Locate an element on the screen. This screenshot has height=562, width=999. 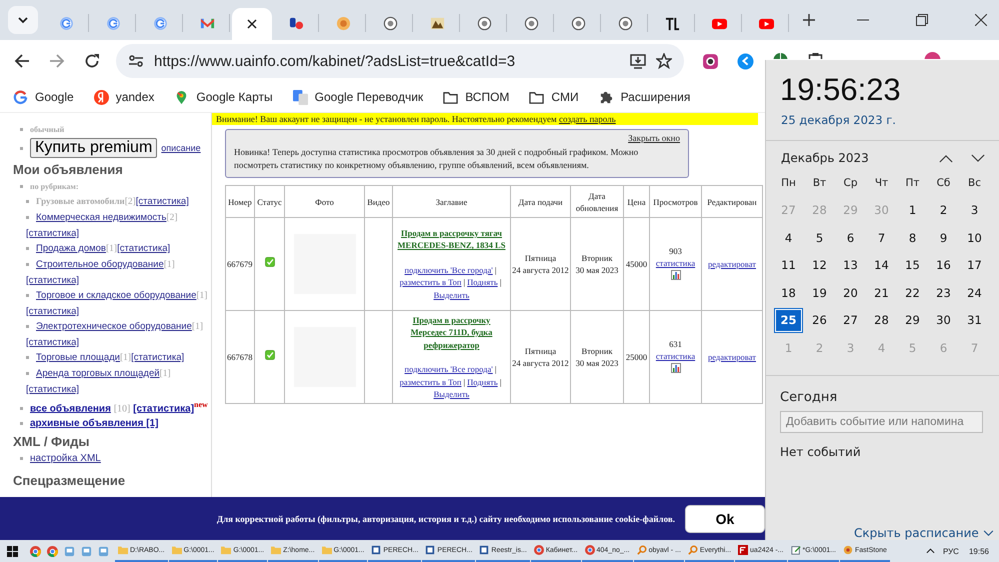
calendar-day: 21 is located at coordinates (881, 292).